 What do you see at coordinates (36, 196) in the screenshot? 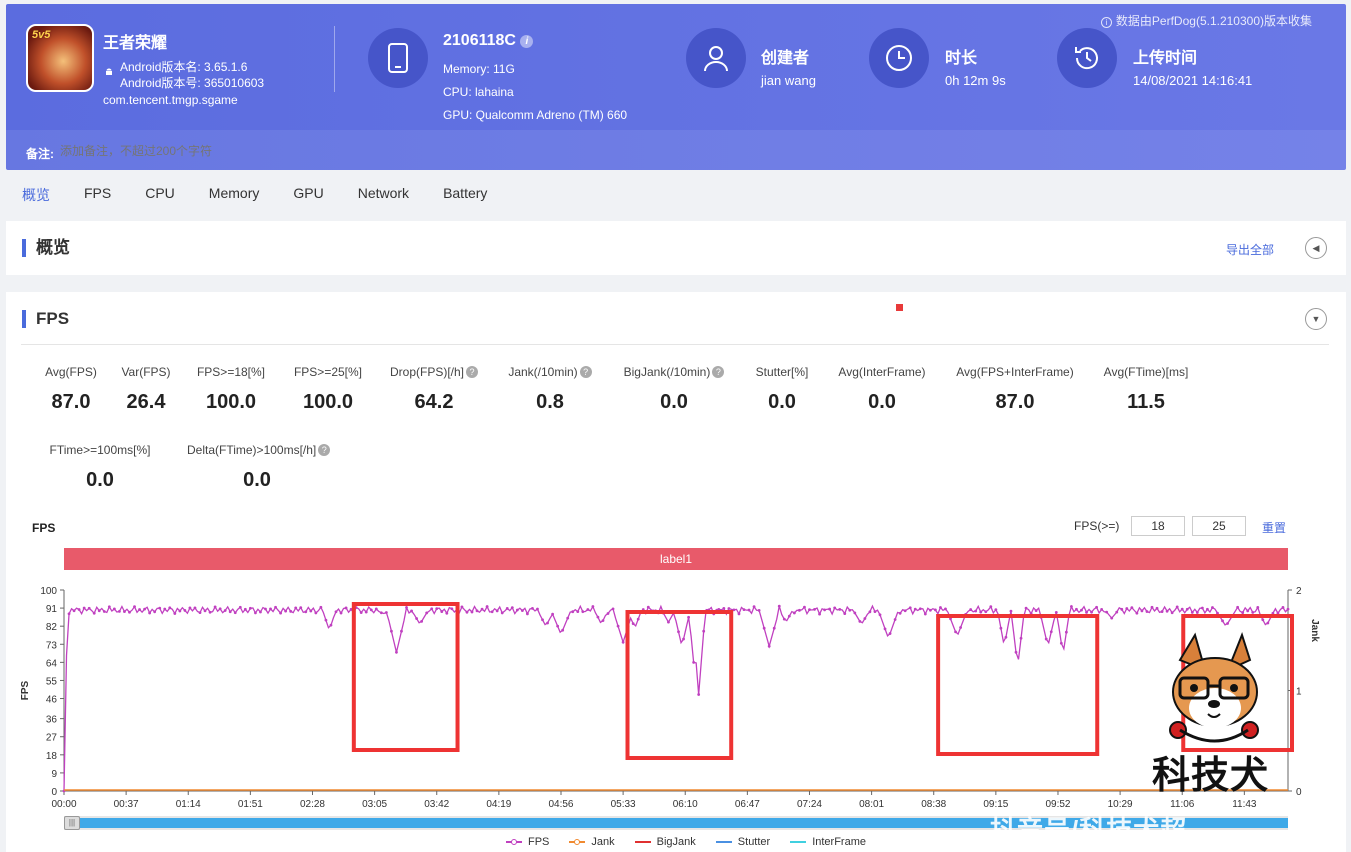
I see `tab-overview: 概览` at bounding box center [36, 196].